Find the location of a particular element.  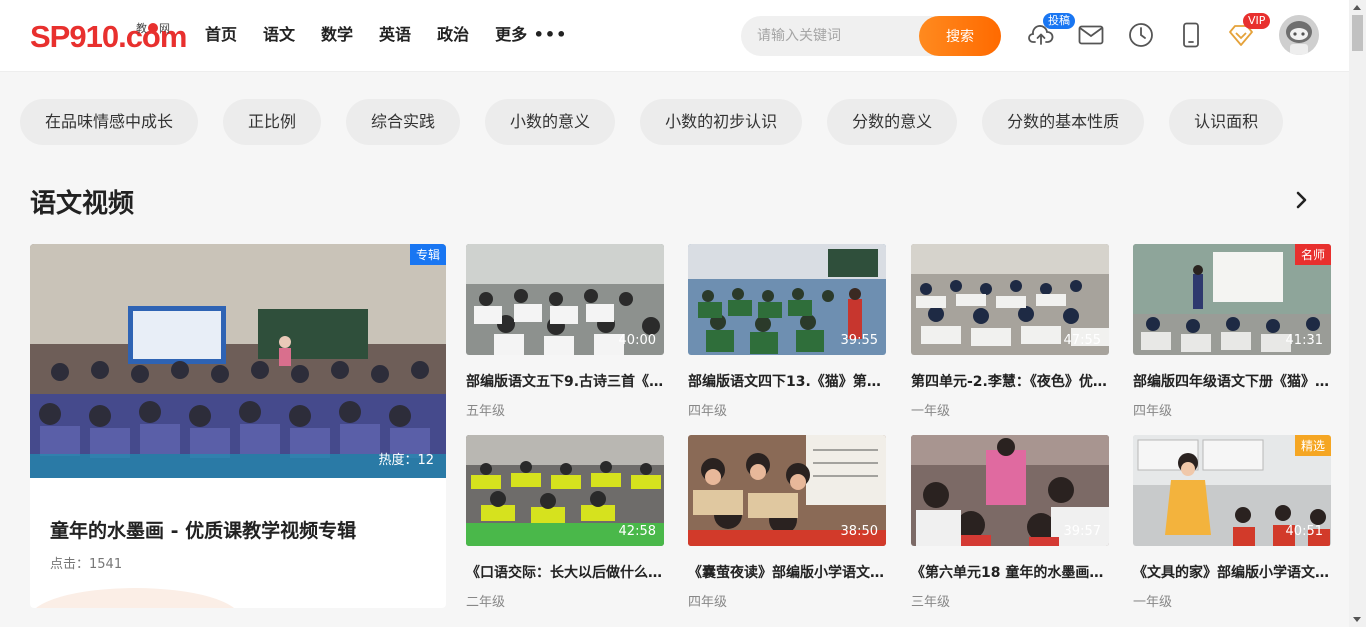

mobile-icon is located at coordinates (1191, 35).